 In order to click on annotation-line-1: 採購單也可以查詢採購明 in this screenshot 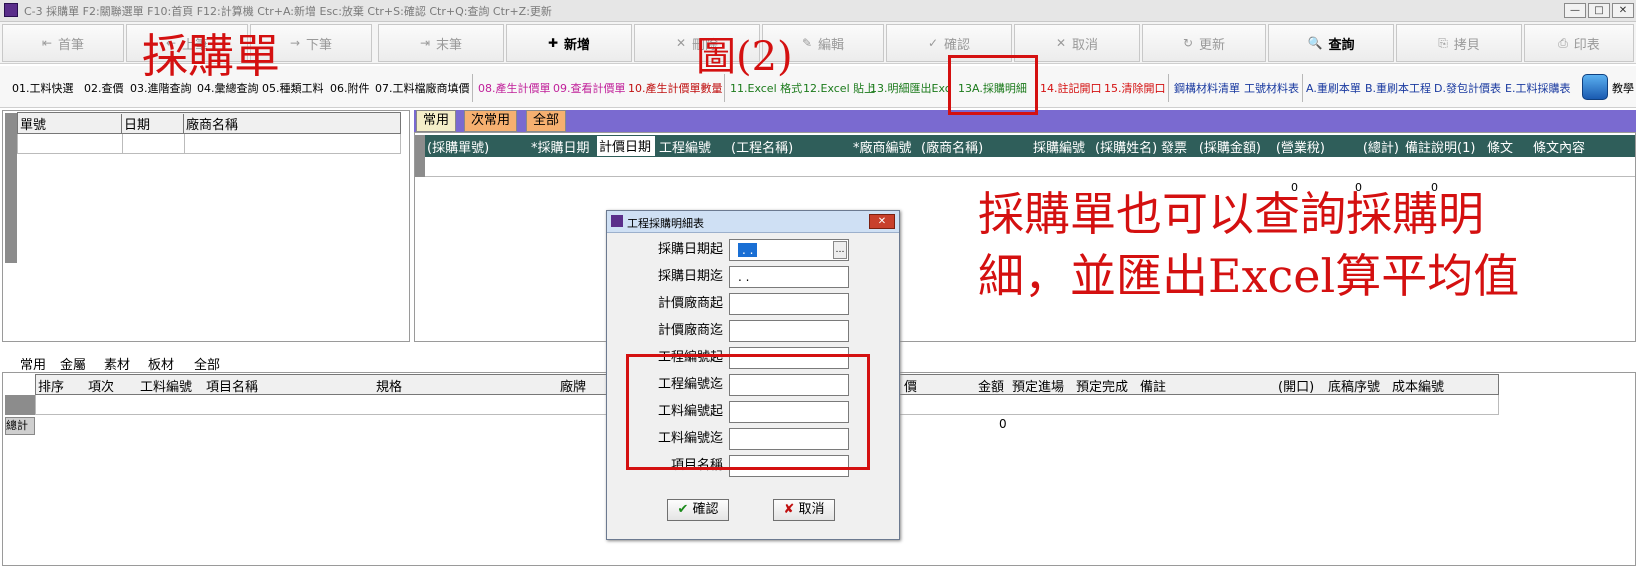, I will do `click(1231, 214)`.